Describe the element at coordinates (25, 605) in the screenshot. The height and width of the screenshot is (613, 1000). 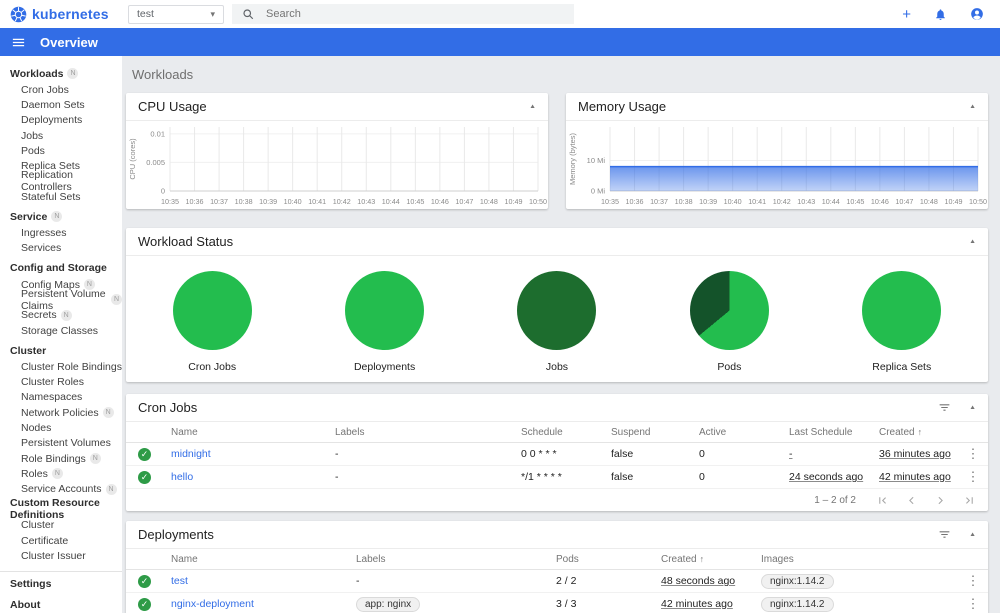
I see `item-label: About` at that location.